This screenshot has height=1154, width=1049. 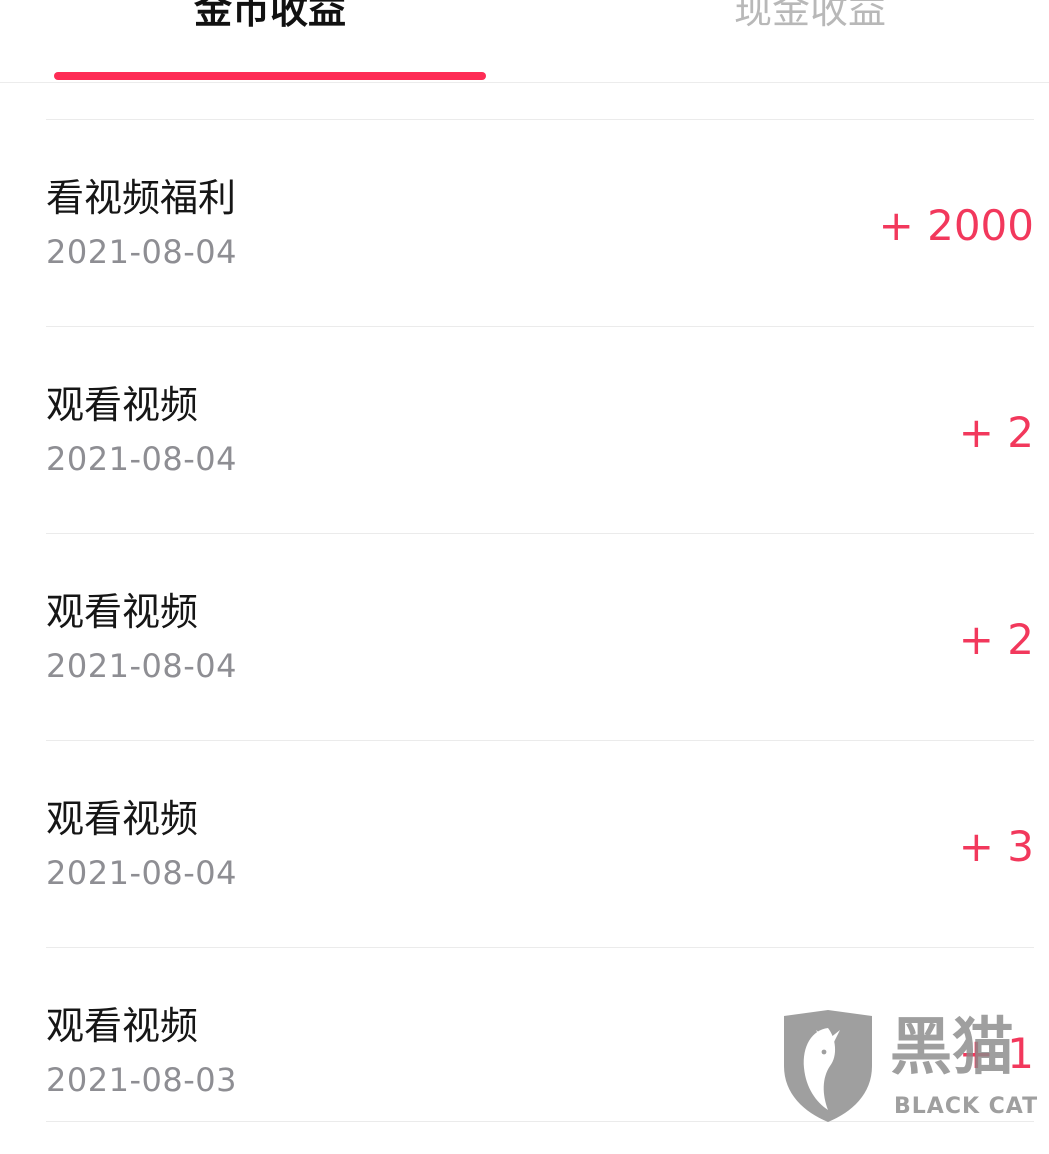 I want to click on record-amount: + 2000, so click(x=956, y=225).